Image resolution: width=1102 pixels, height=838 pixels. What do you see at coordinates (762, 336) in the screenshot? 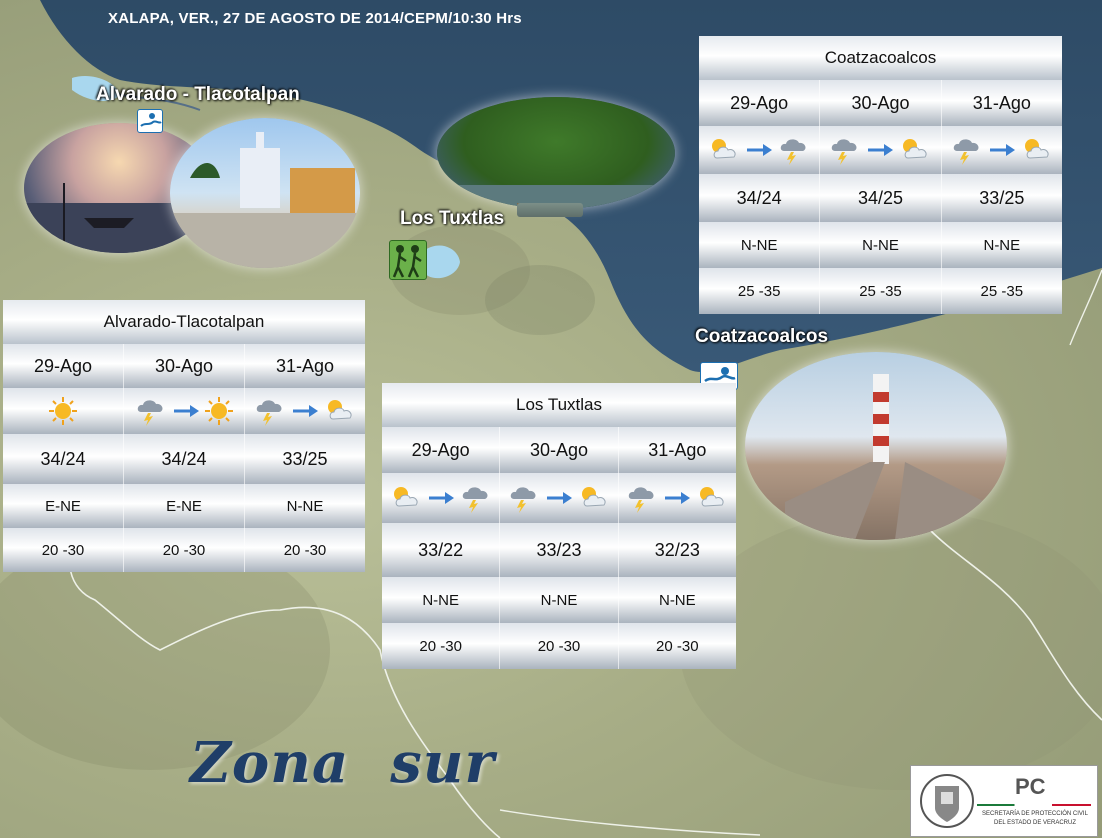
I see `label-coatza: Coatzacoalcos` at bounding box center [762, 336].